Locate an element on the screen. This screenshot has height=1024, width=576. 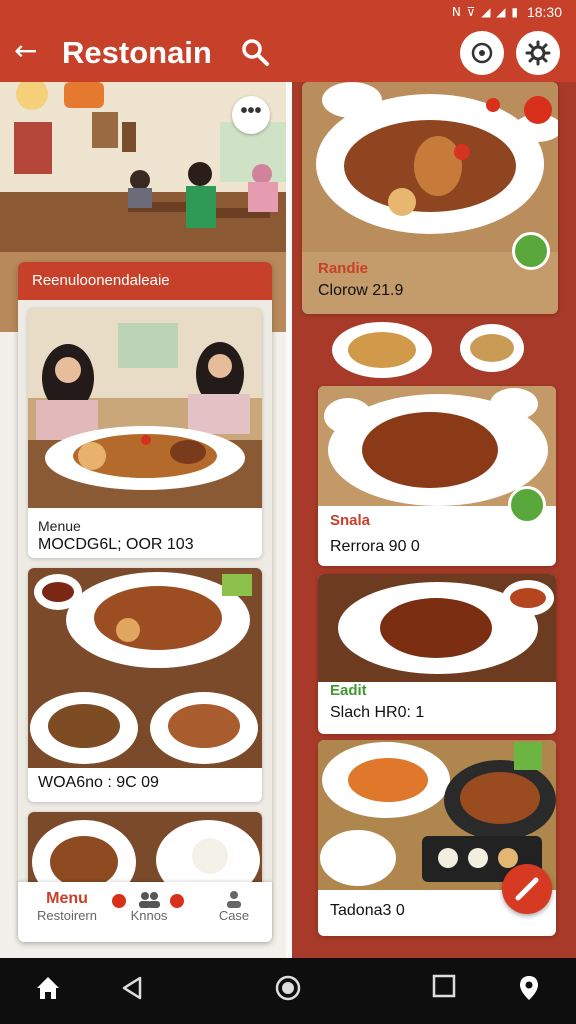
bottom-tab-bar: Menu Restoirern Knnos Case is located at coordinates (145, 912).